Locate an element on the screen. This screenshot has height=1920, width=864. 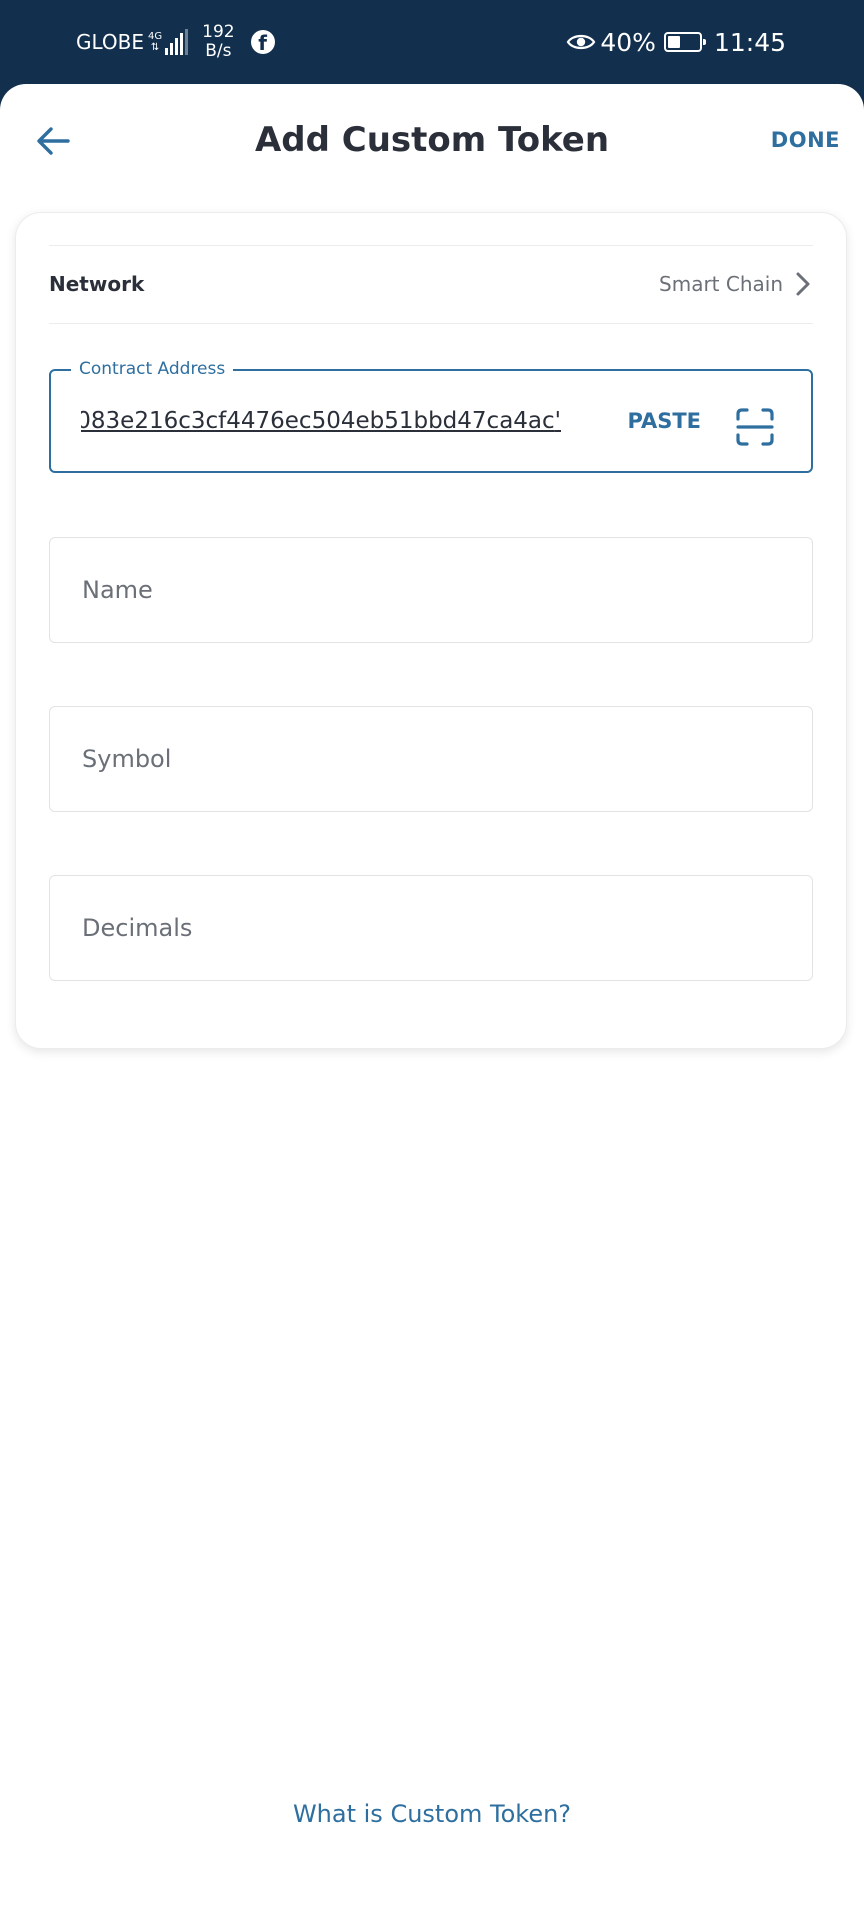
status-bar: GLOBE 4G ⇅ 192 B/s f 40% 11:45 is located at coordinates (432, 42).